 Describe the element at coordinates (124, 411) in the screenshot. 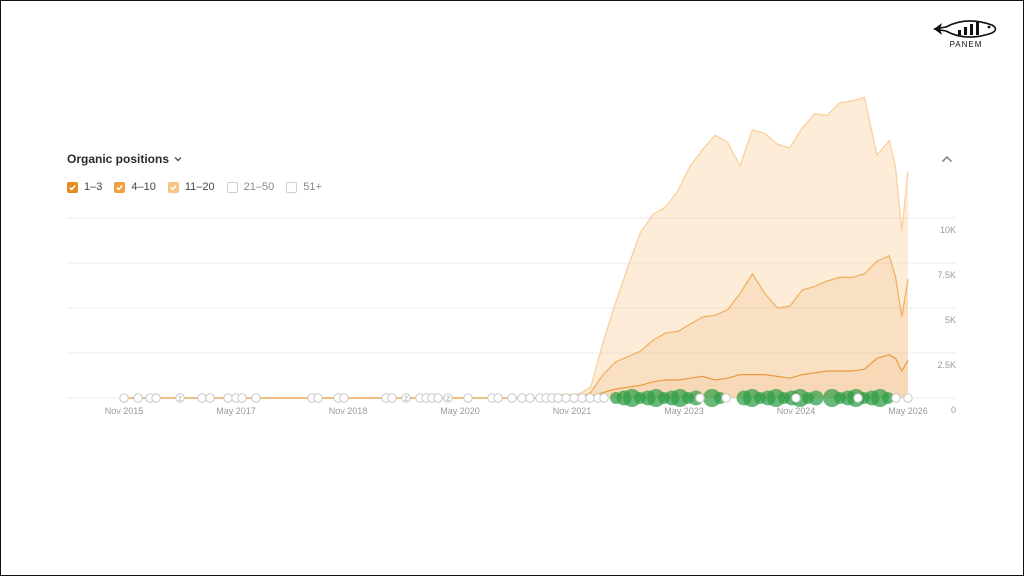

I see `x-tick-label: Nov 2015` at that location.